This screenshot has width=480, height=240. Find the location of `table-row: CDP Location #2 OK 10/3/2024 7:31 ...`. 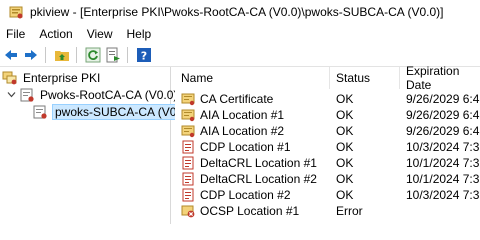

table-row: CDP Location #2 OK 10/3/2024 7:31 ... is located at coordinates (327, 195).